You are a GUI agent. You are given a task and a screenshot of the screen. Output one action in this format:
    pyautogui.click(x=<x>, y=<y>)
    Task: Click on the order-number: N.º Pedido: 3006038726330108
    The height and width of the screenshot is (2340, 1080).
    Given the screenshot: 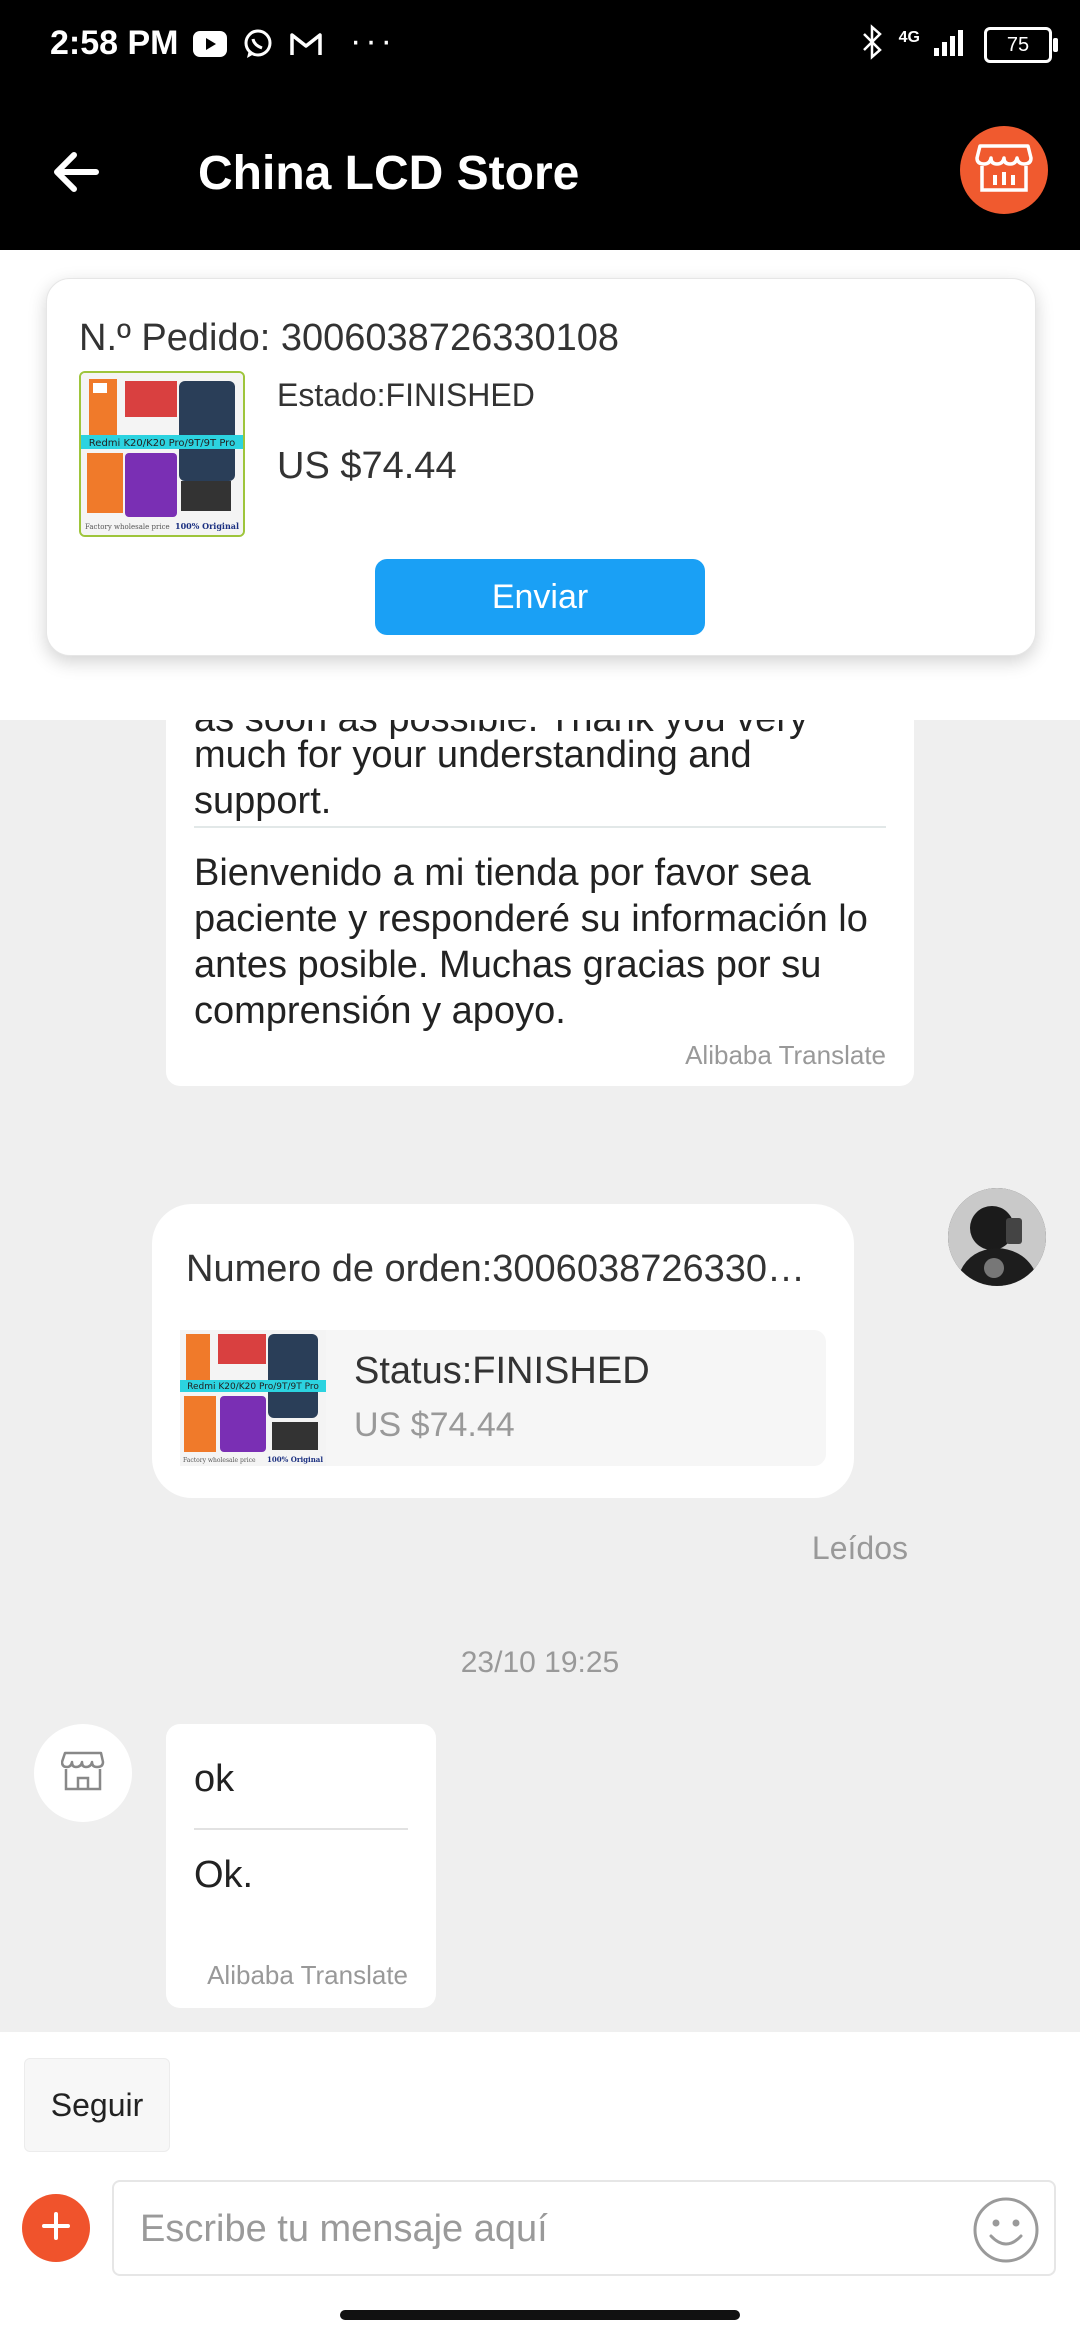 What is the action you would take?
    pyautogui.click(x=349, y=338)
    